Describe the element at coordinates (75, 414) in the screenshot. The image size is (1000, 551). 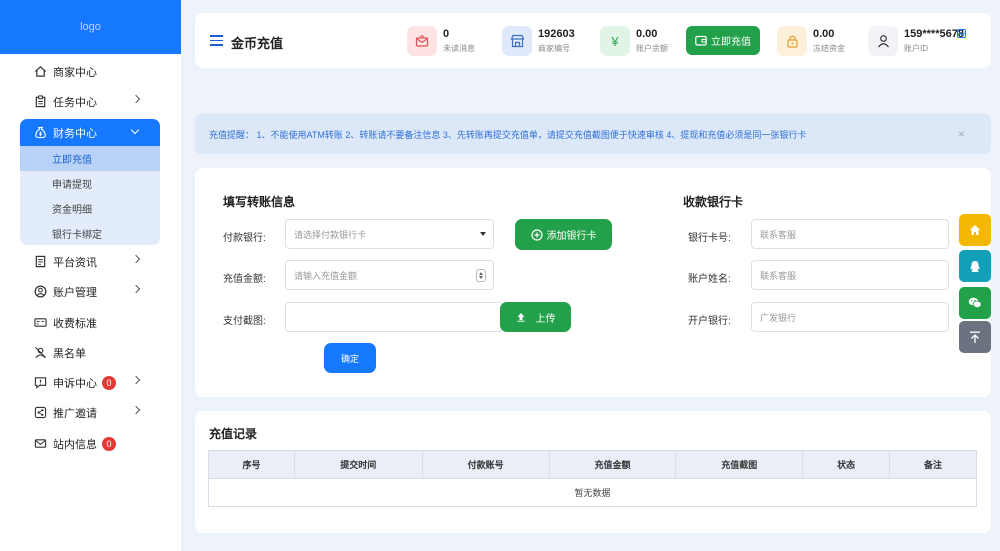
I see `sidebar-item-label: 推广邀请` at that location.